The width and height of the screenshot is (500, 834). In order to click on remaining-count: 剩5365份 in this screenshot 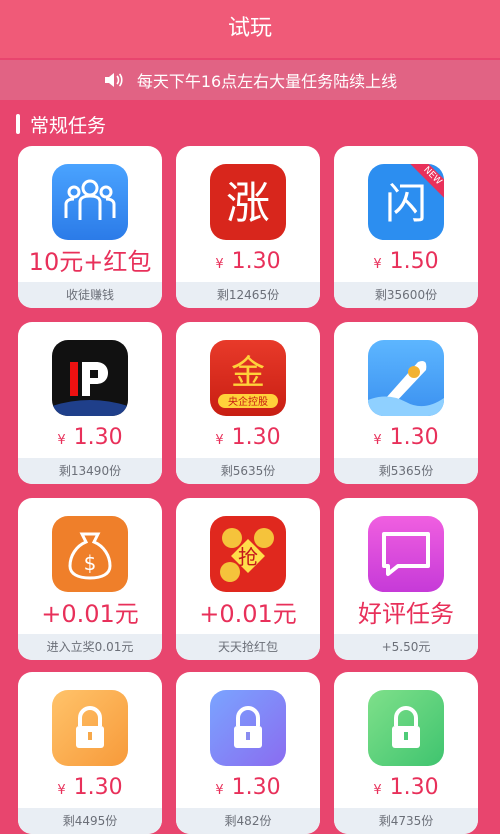, I will do `click(406, 471)`.